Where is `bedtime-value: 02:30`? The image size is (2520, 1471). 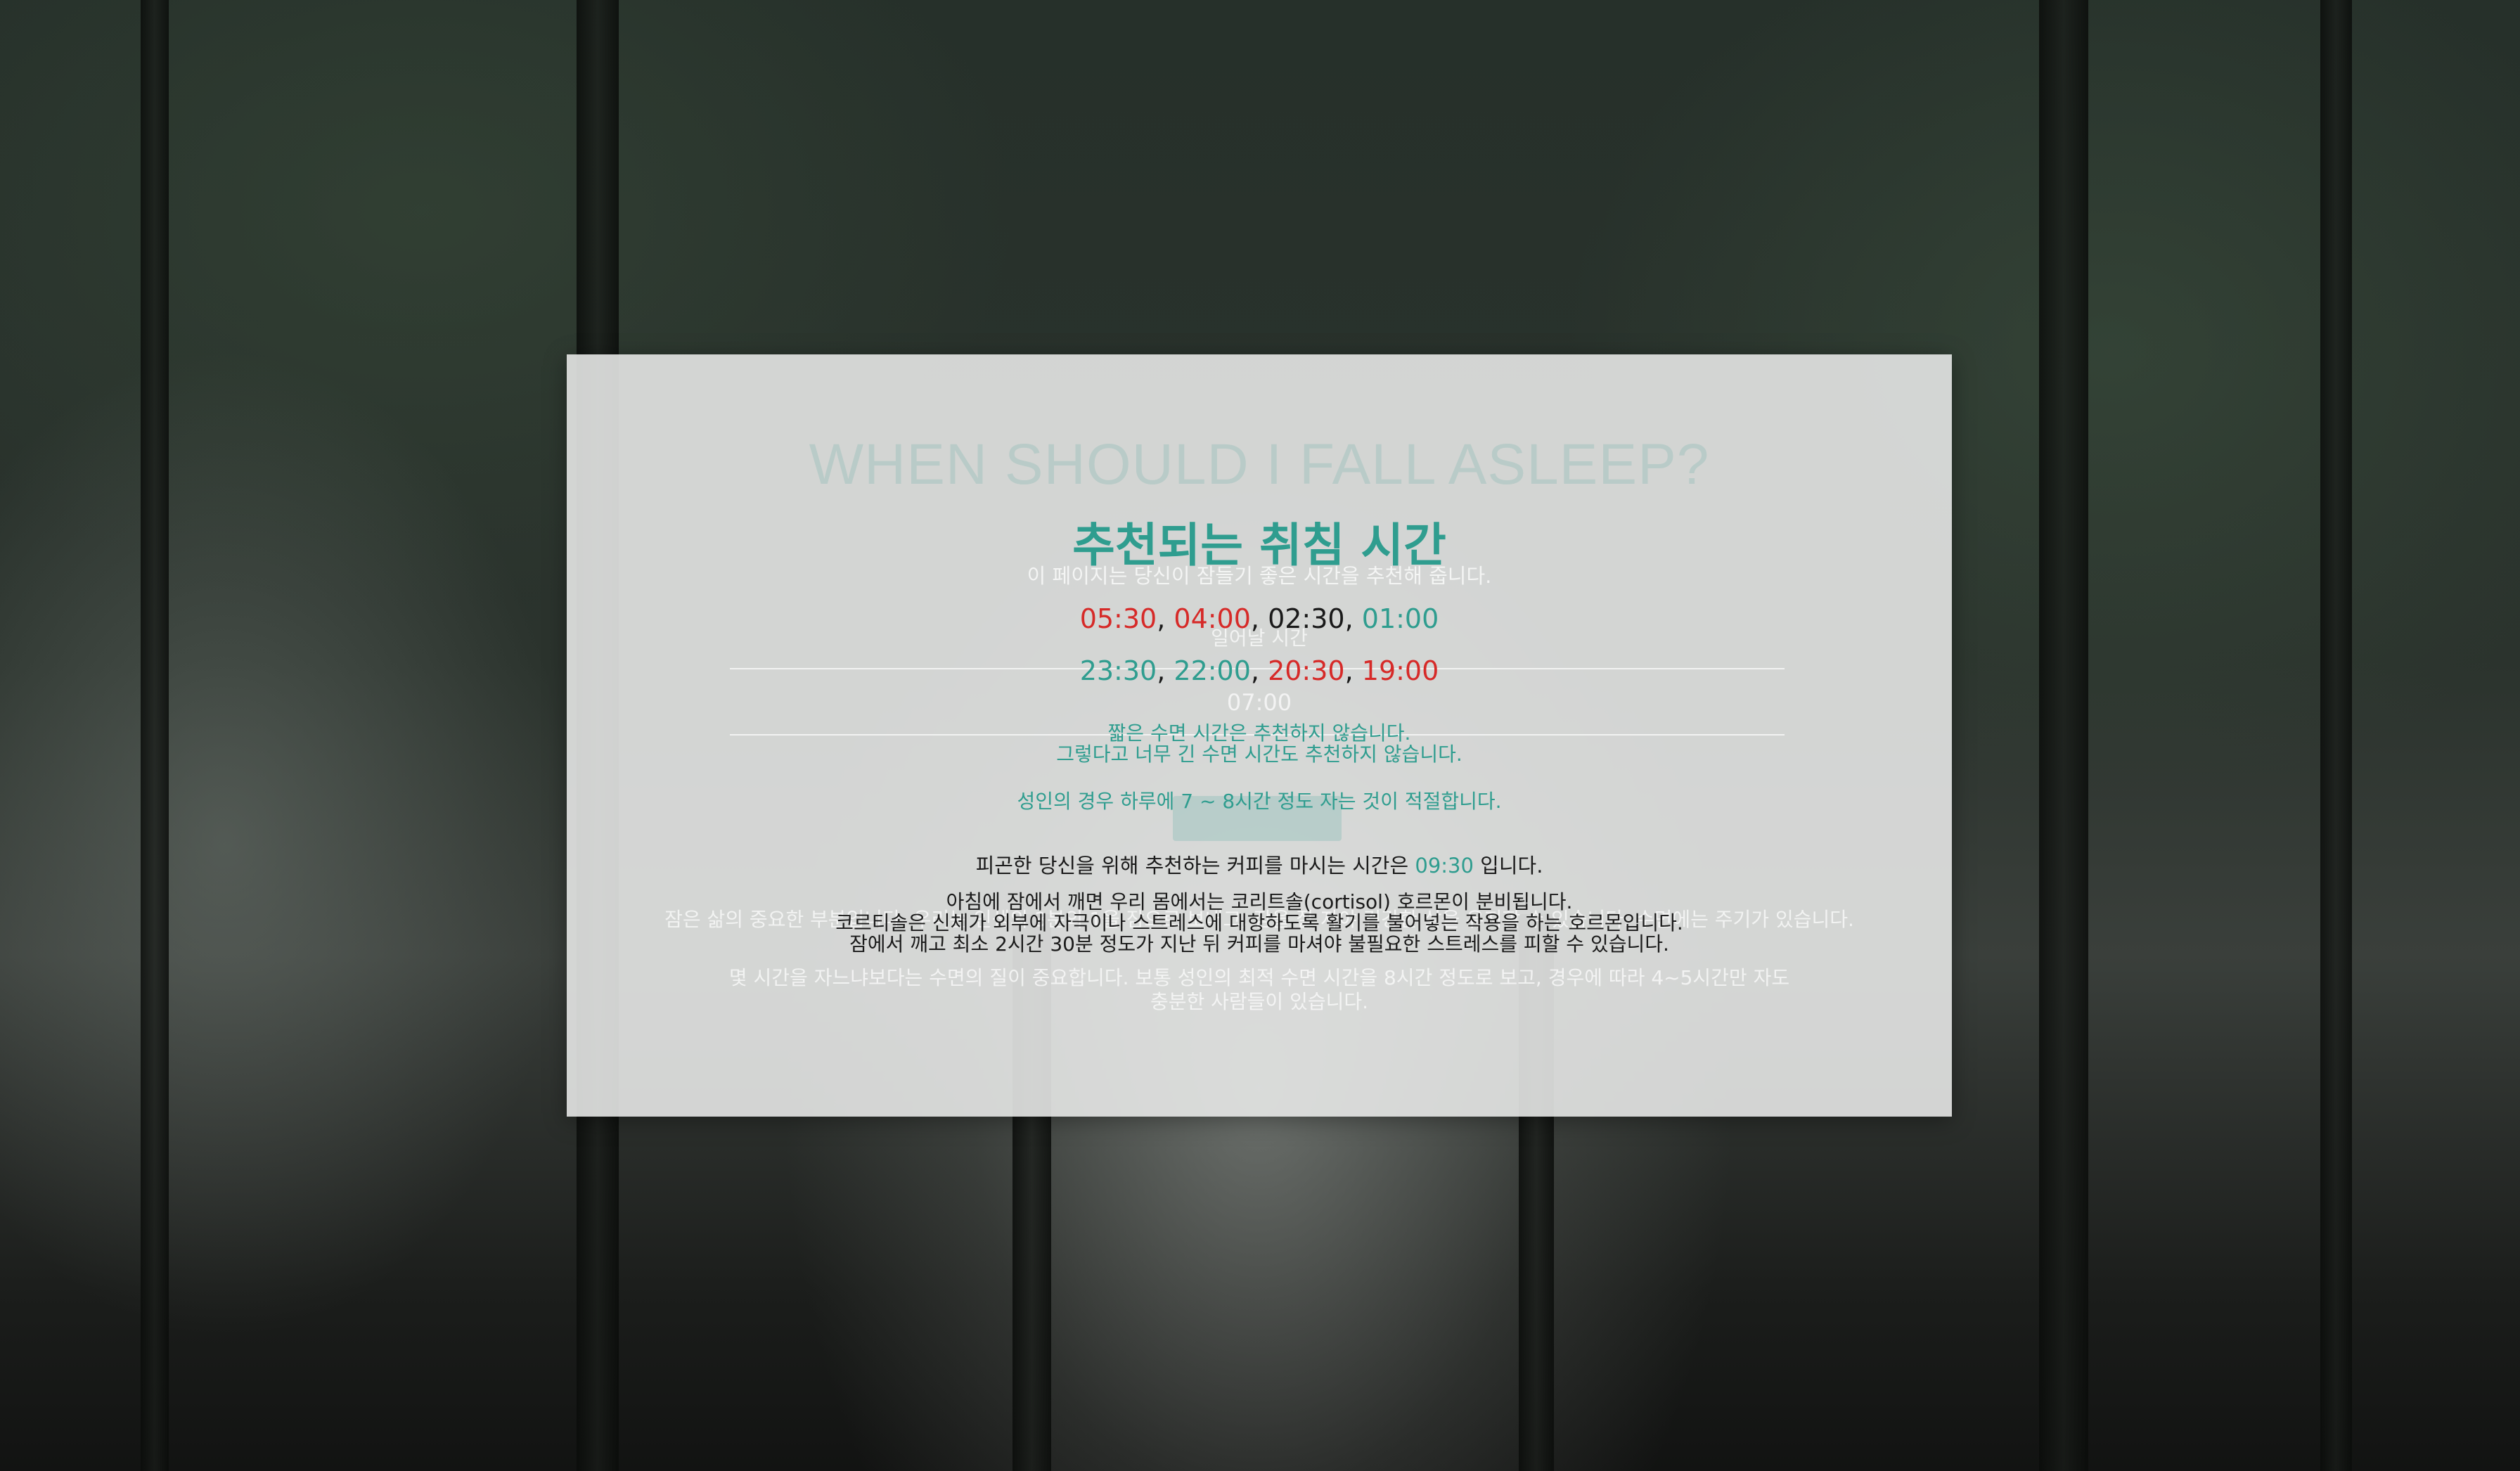 bedtime-value: 02:30 is located at coordinates (1306, 618).